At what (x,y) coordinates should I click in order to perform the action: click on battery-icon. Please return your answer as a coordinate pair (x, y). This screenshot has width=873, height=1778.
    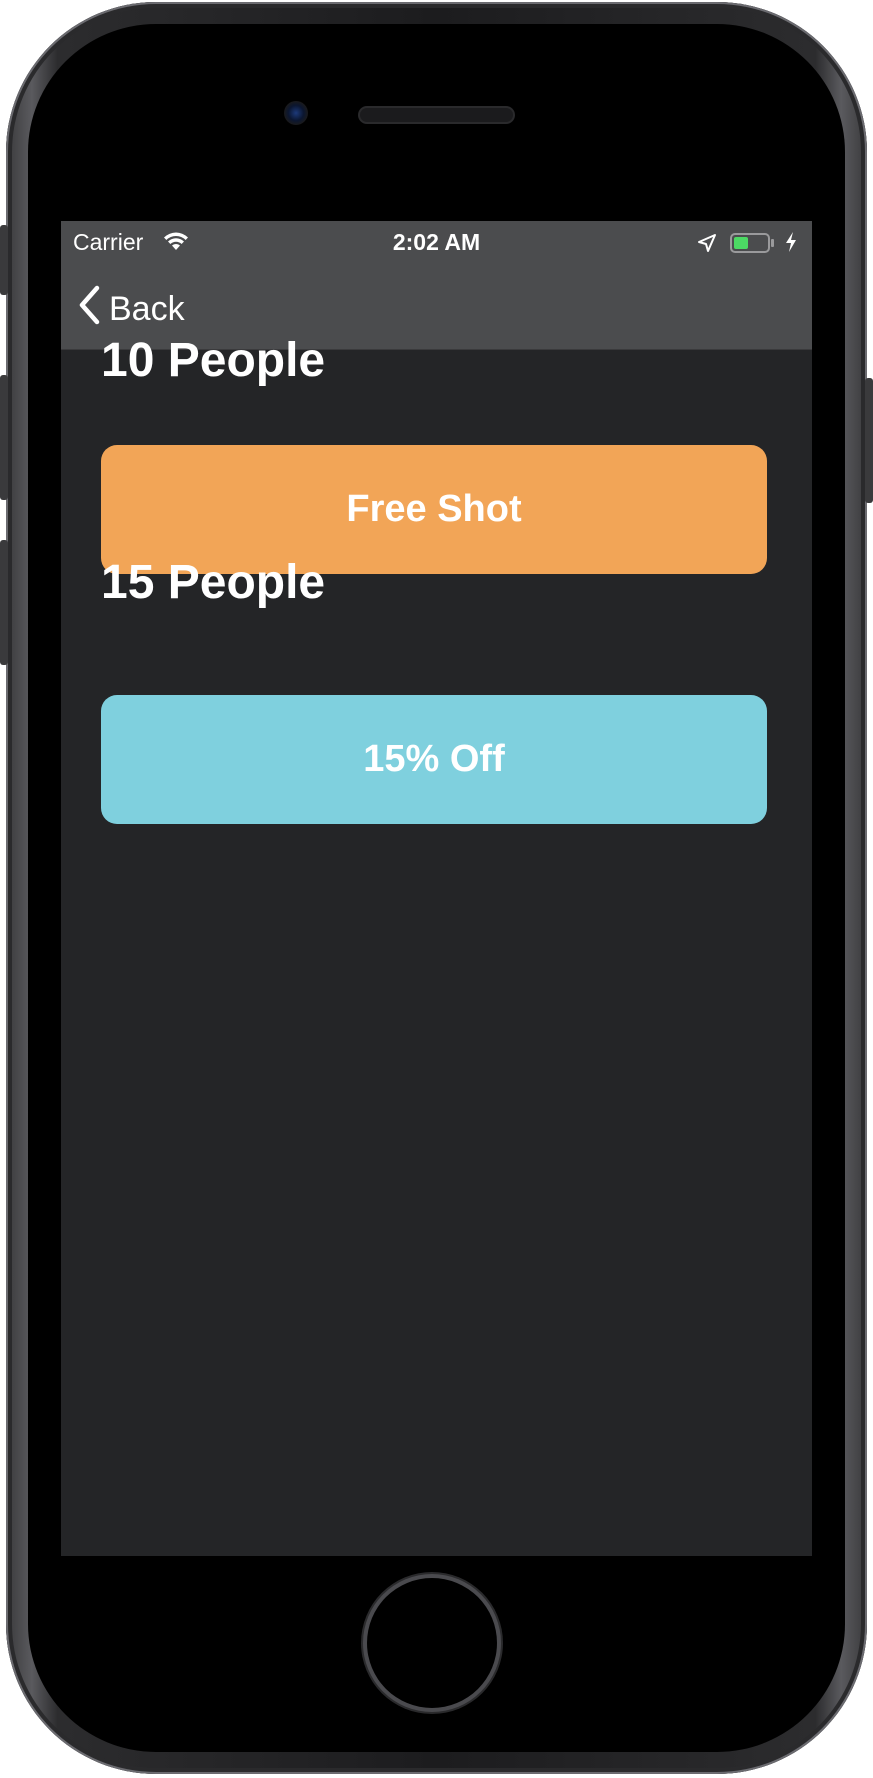
    Looking at the image, I should click on (752, 242).